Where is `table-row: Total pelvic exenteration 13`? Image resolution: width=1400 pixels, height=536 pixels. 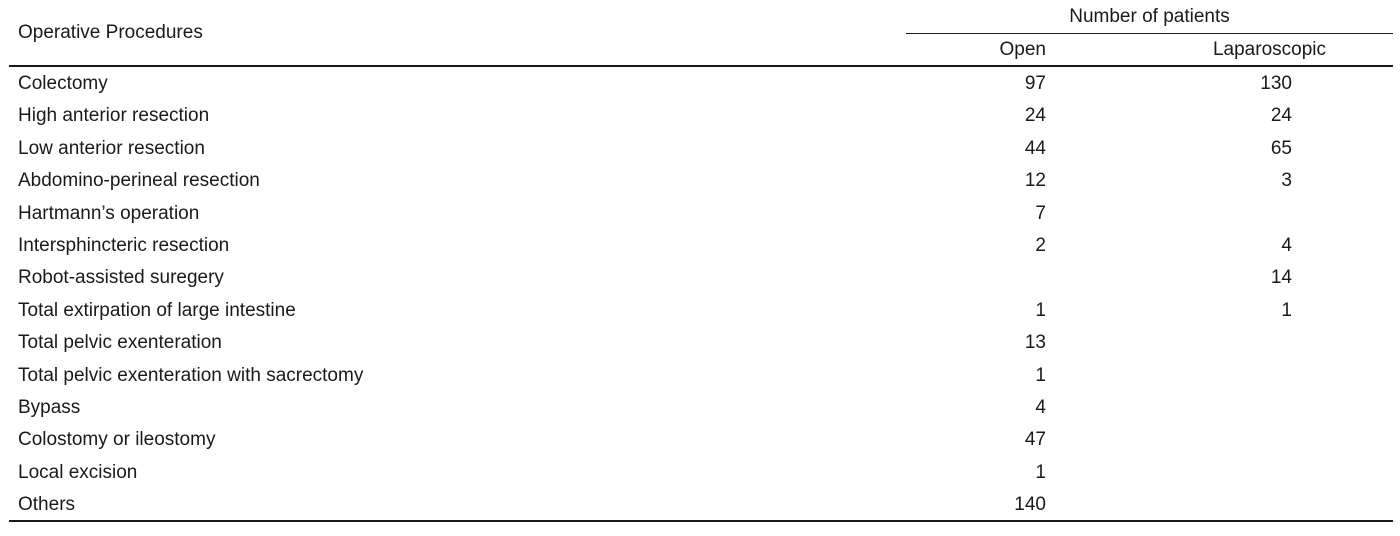 table-row: Total pelvic exenteration 13 is located at coordinates (701, 342).